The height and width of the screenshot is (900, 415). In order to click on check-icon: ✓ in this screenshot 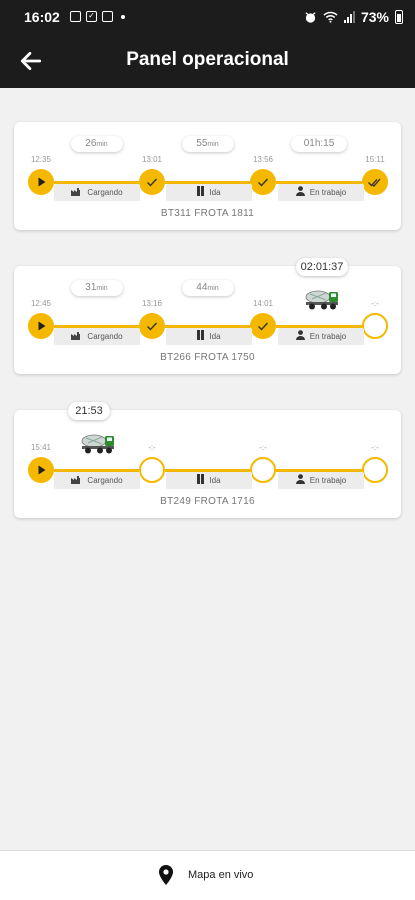, I will do `click(91, 16)`.